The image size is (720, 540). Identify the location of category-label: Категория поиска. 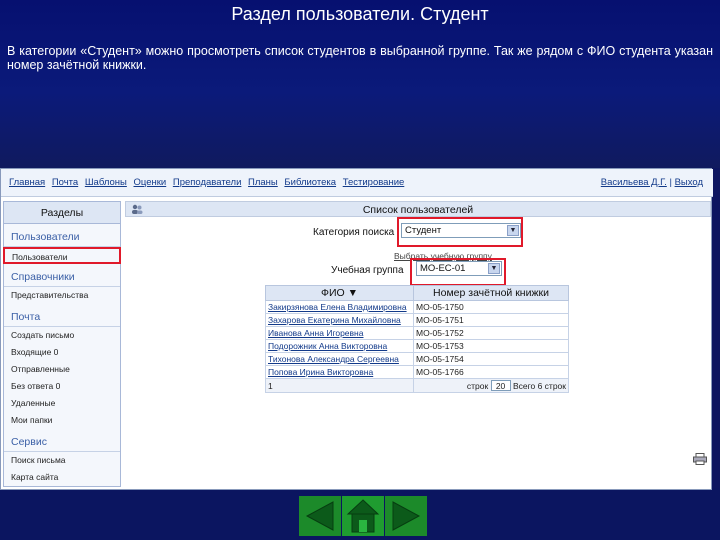
(354, 232).